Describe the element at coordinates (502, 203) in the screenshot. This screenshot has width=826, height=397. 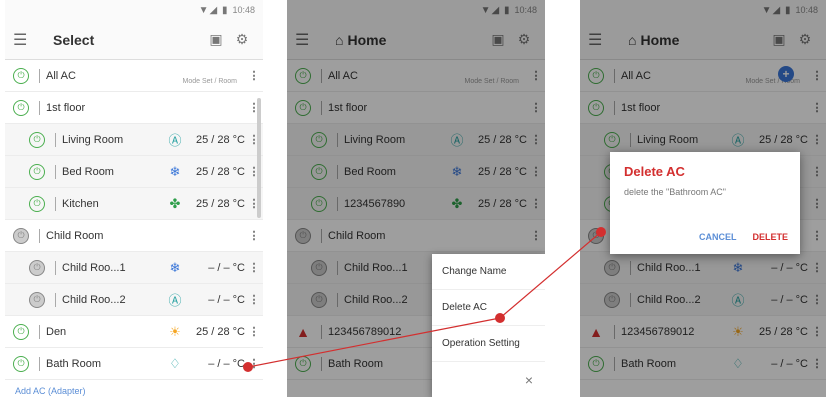
I see `set-room-temp: 25 / 28 °C` at that location.